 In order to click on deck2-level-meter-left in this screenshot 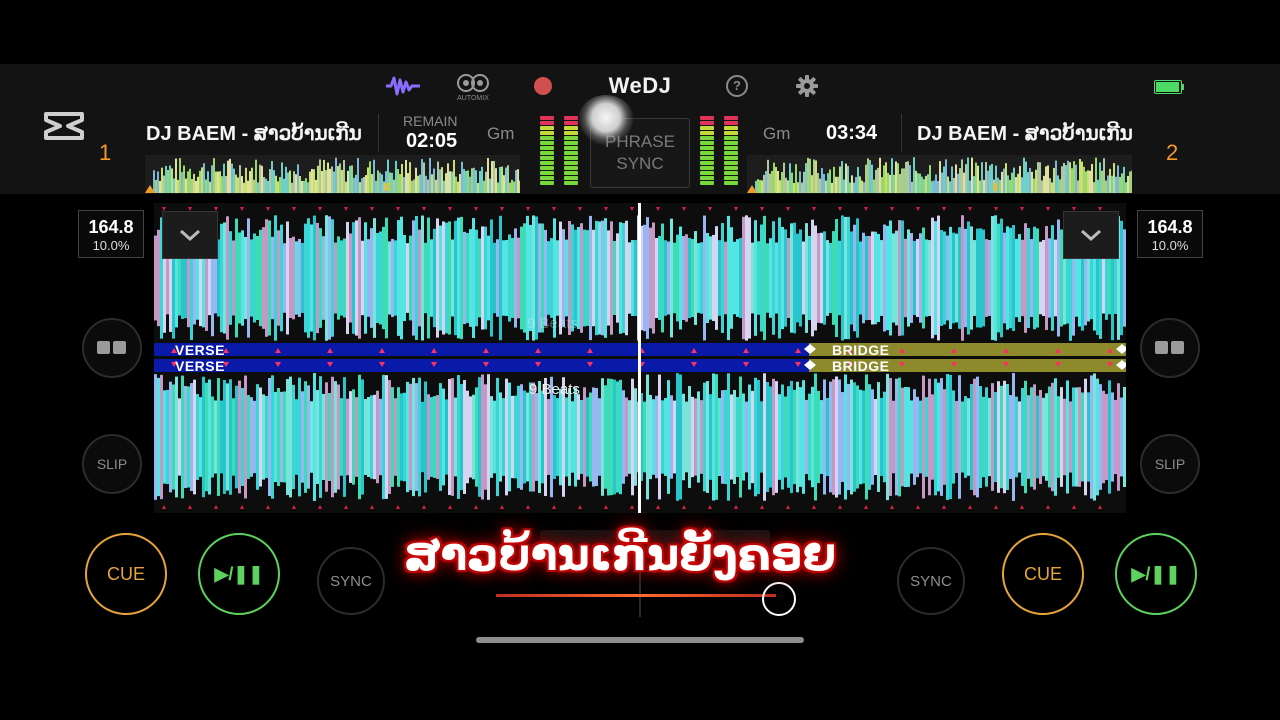, I will do `click(707, 152)`.